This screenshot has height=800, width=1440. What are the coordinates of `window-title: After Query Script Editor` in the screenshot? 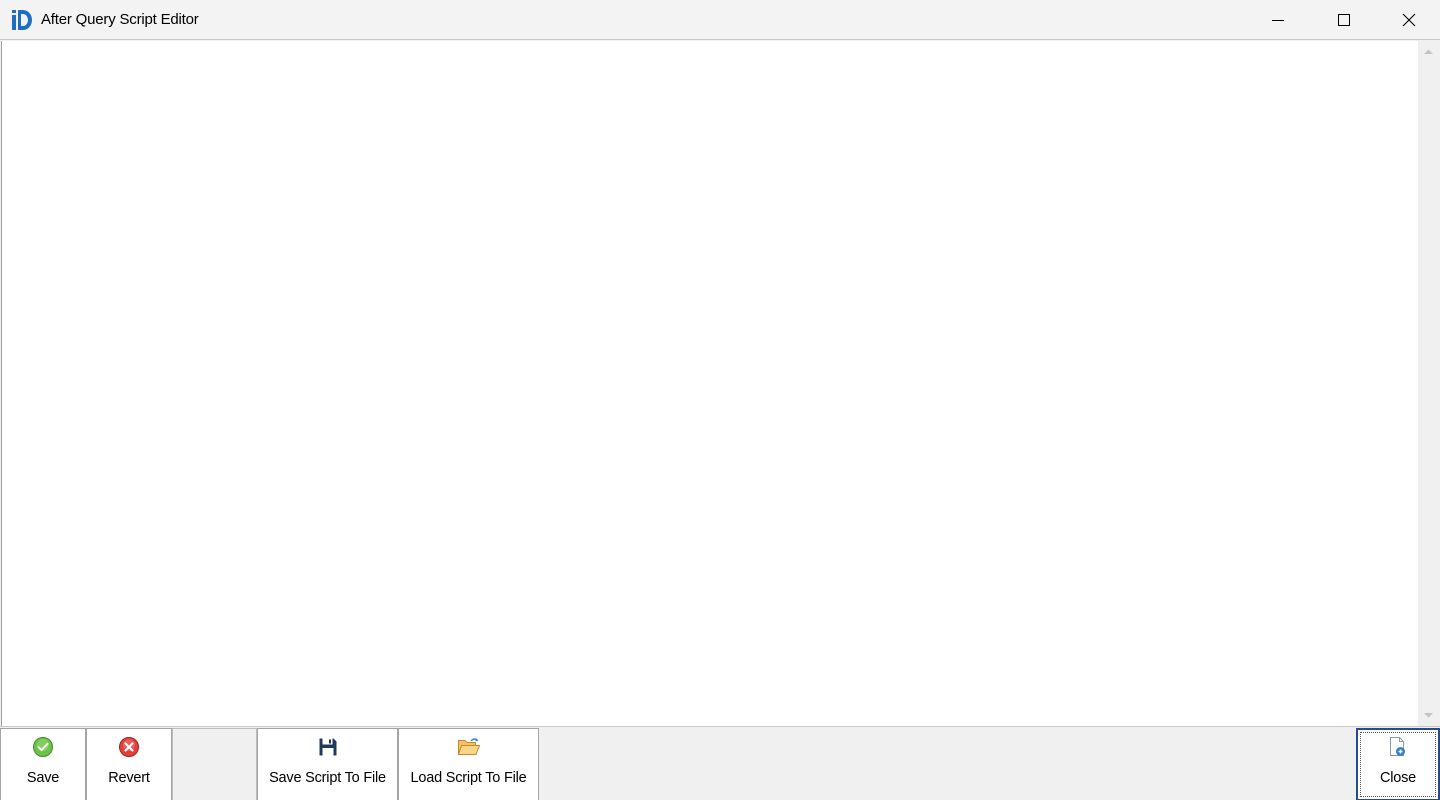 It's located at (120, 19).